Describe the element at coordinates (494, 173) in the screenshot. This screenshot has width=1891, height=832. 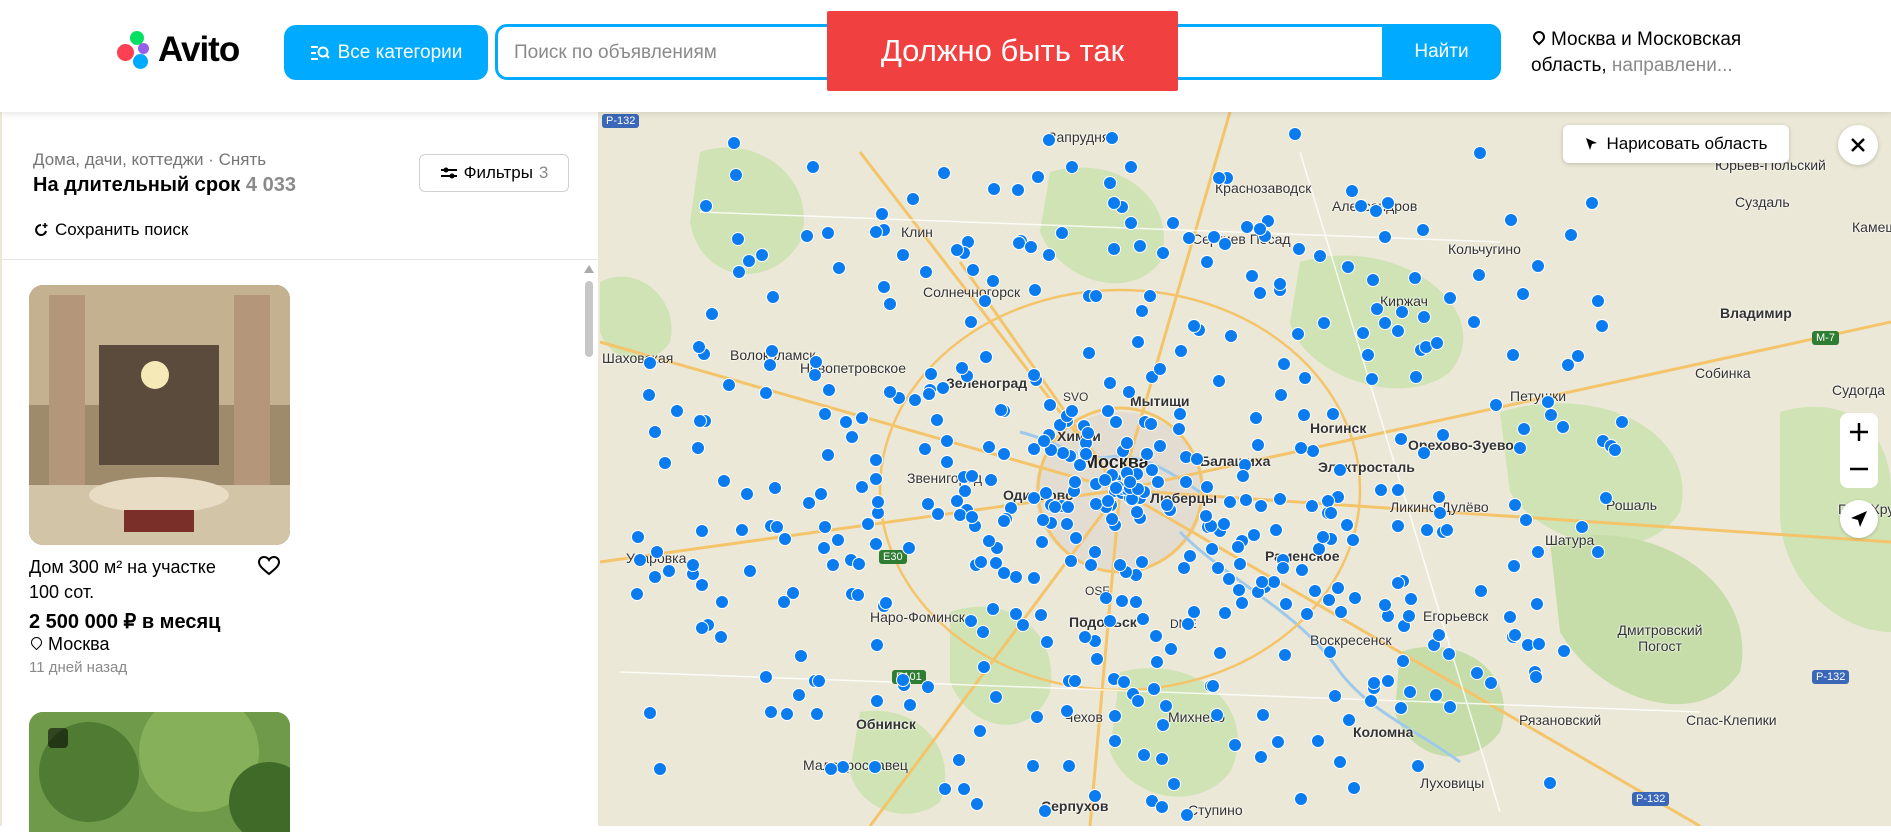
I see `filters-button: Фильтры 3` at that location.